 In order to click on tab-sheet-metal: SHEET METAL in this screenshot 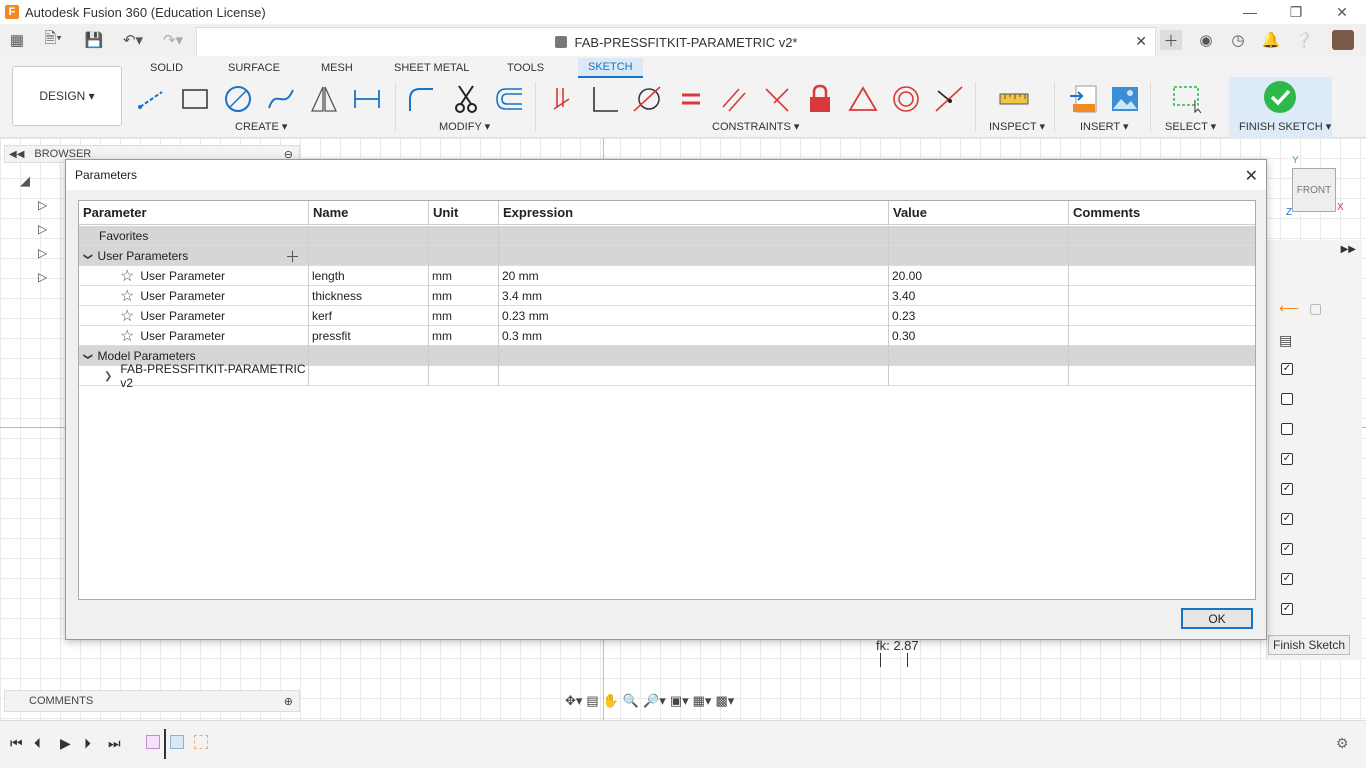, I will do `click(431, 68)`.